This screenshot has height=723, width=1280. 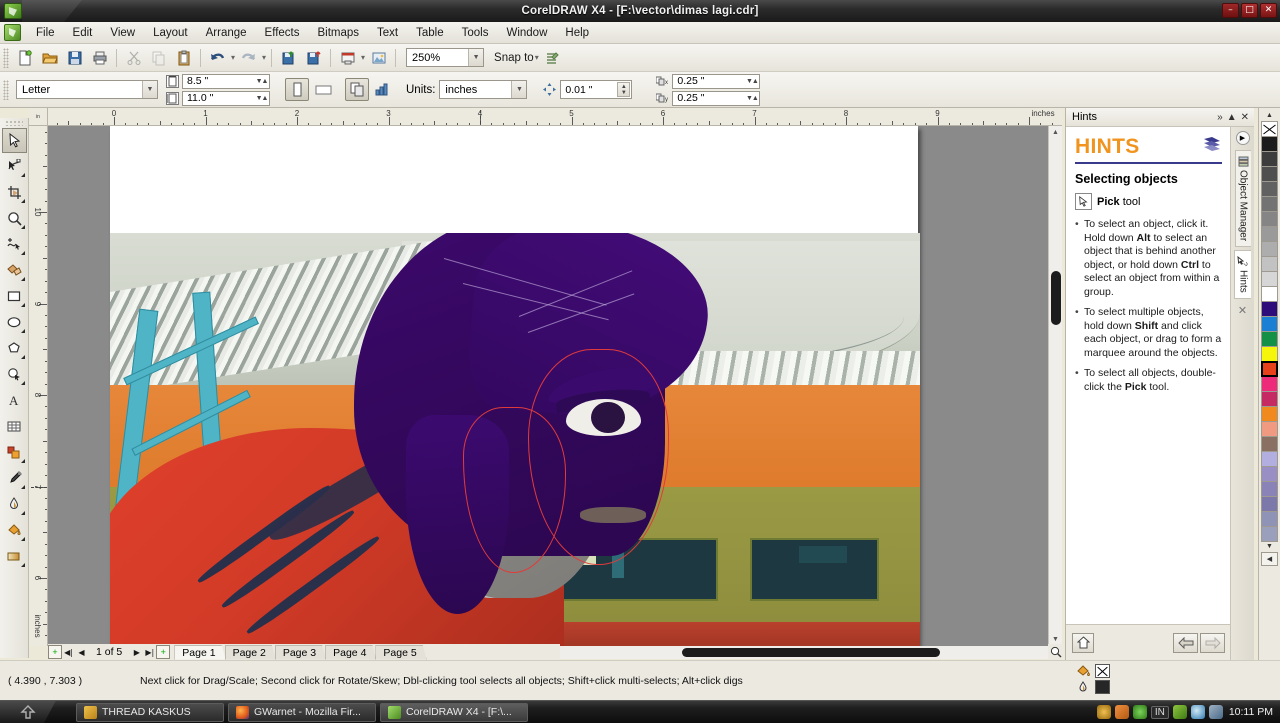 I want to click on landscape-orientation-button, so click(x=323, y=89).